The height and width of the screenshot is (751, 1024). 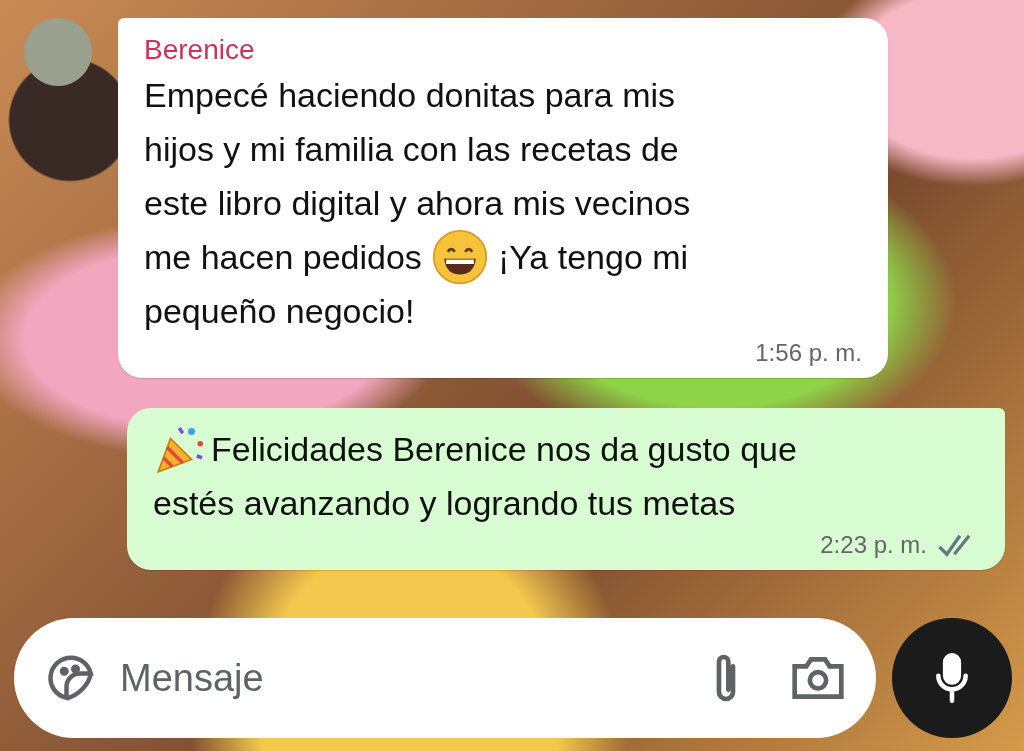 I want to click on message-field: Mensaje, so click(x=445, y=678).